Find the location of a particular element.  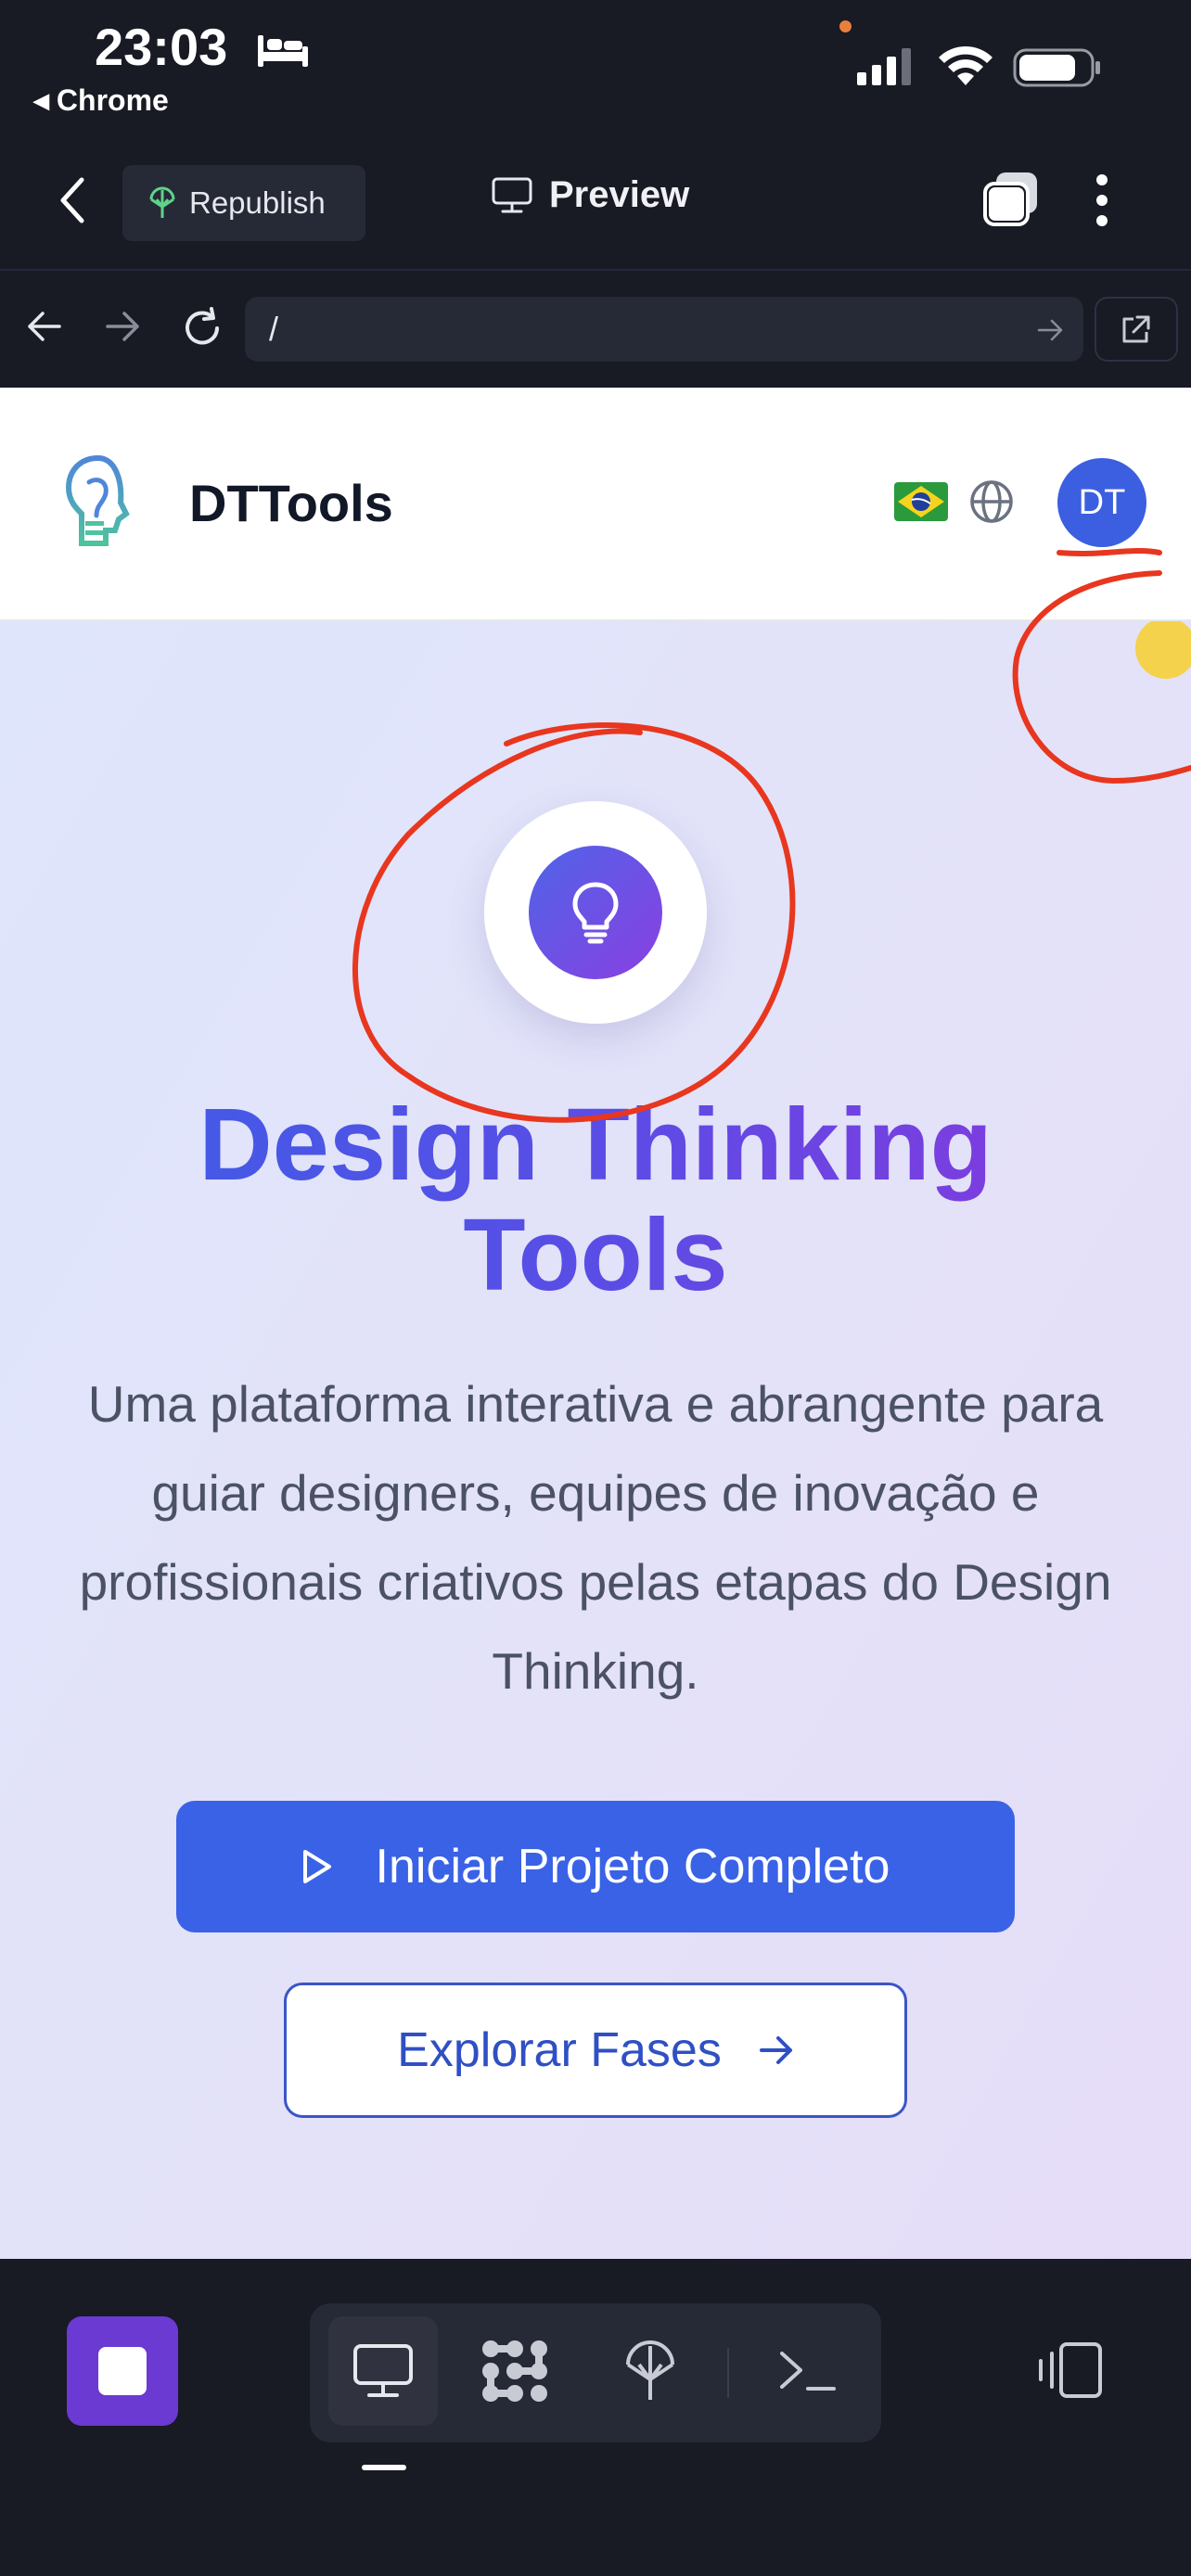

url-value: / is located at coordinates (274, 329).